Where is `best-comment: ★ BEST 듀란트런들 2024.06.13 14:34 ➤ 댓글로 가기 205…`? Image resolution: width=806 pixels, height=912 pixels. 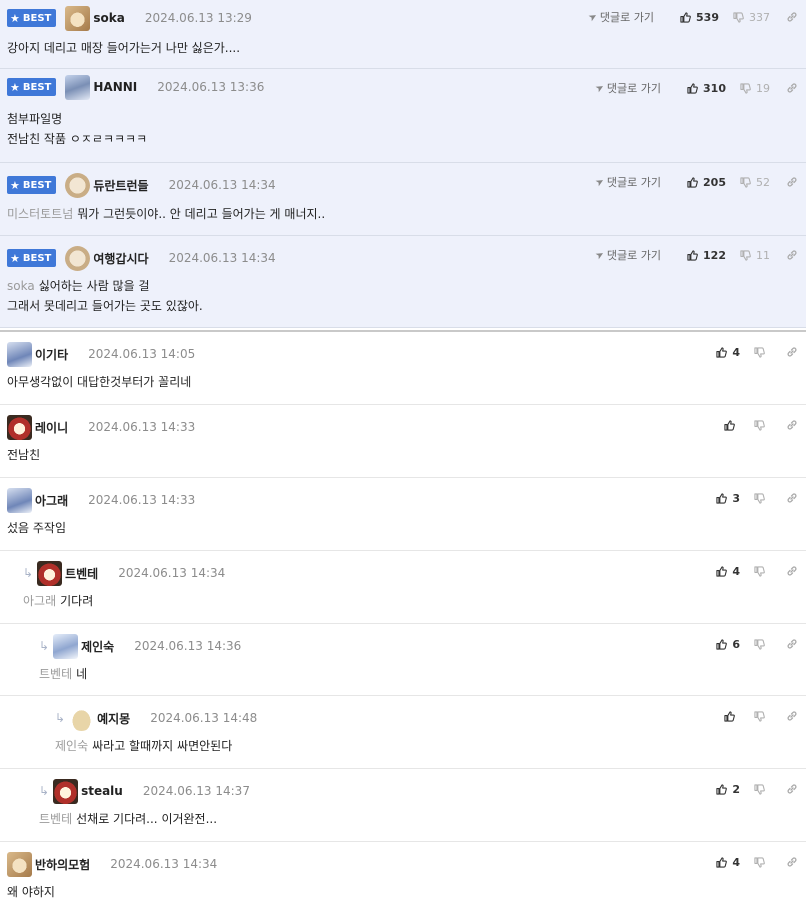
best-comment: ★ BEST 듀란트런들 2024.06.13 14:34 ➤ 댓글로 가기 205… is located at coordinates (403, 199).